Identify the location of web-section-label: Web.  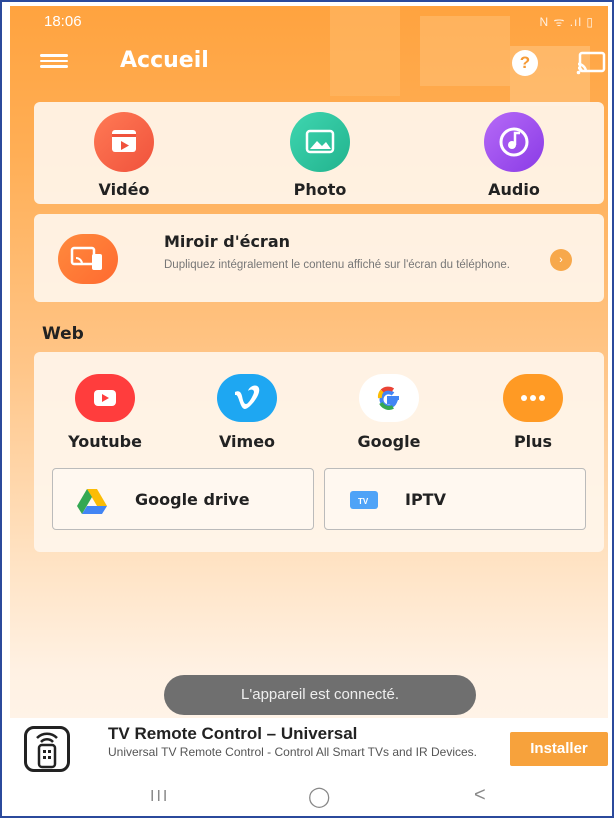
(63, 334).